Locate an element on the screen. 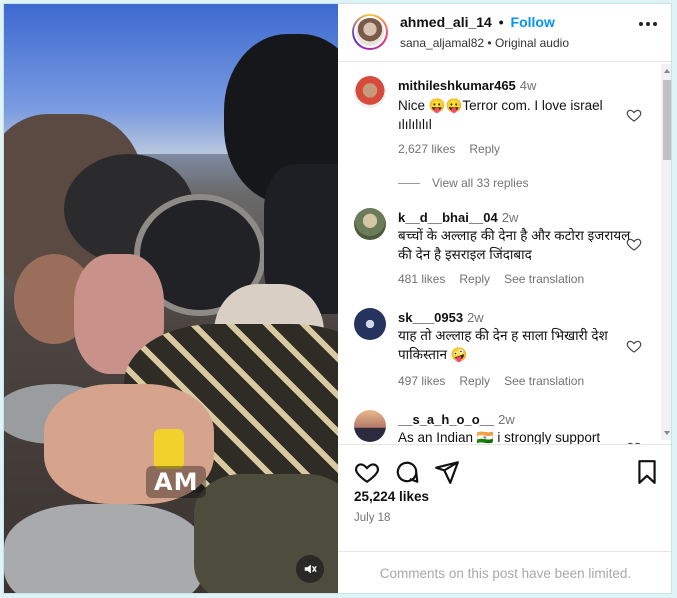 The width and height of the screenshot is (677, 598). comment-meta: 497 likes Reply See translation is located at coordinates (498, 381).